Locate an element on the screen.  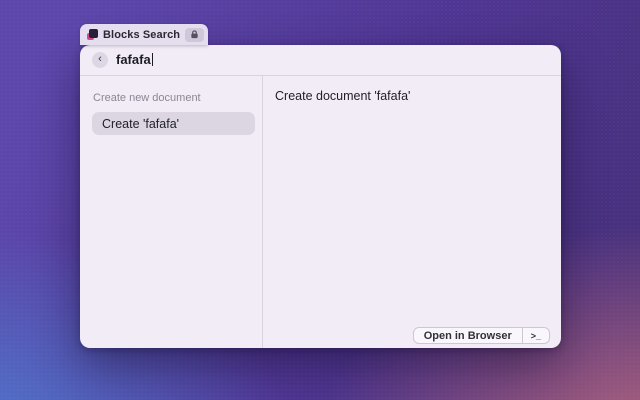
lock-icon is located at coordinates (194, 34).